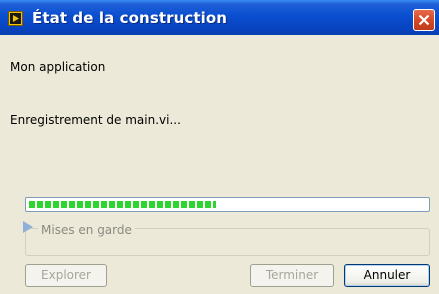 This screenshot has height=294, width=439. I want to click on window-title: État de la construction, so click(130, 18).